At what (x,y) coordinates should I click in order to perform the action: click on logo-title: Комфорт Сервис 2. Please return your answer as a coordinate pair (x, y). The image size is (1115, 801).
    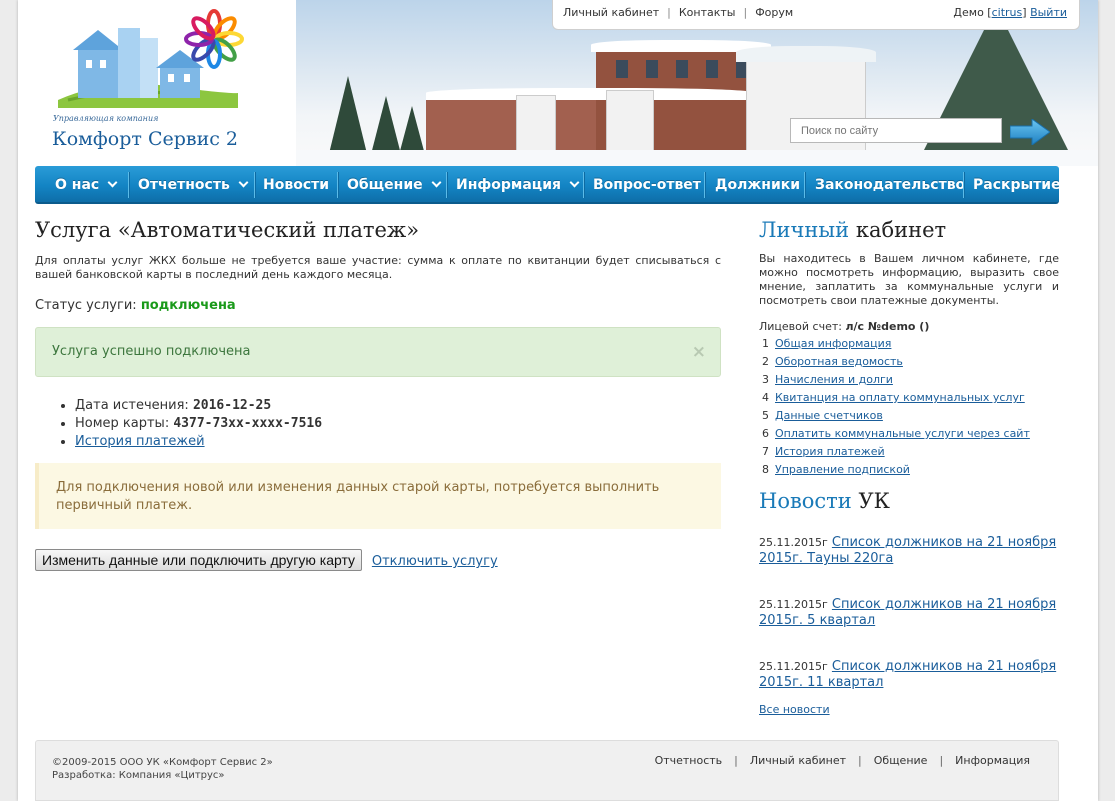
    Looking at the image, I should click on (145, 139).